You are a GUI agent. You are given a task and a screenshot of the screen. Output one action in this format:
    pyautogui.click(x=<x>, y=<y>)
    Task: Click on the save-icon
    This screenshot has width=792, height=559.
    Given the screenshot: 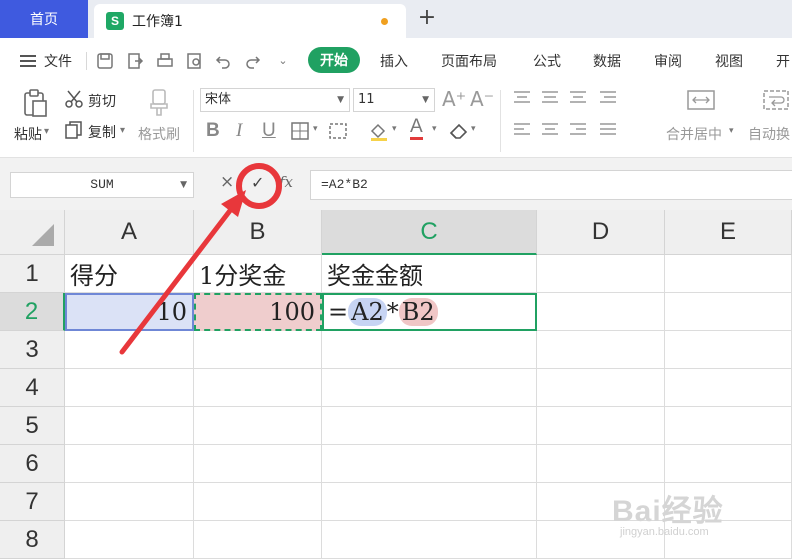 What is the action you would take?
    pyautogui.click(x=105, y=61)
    